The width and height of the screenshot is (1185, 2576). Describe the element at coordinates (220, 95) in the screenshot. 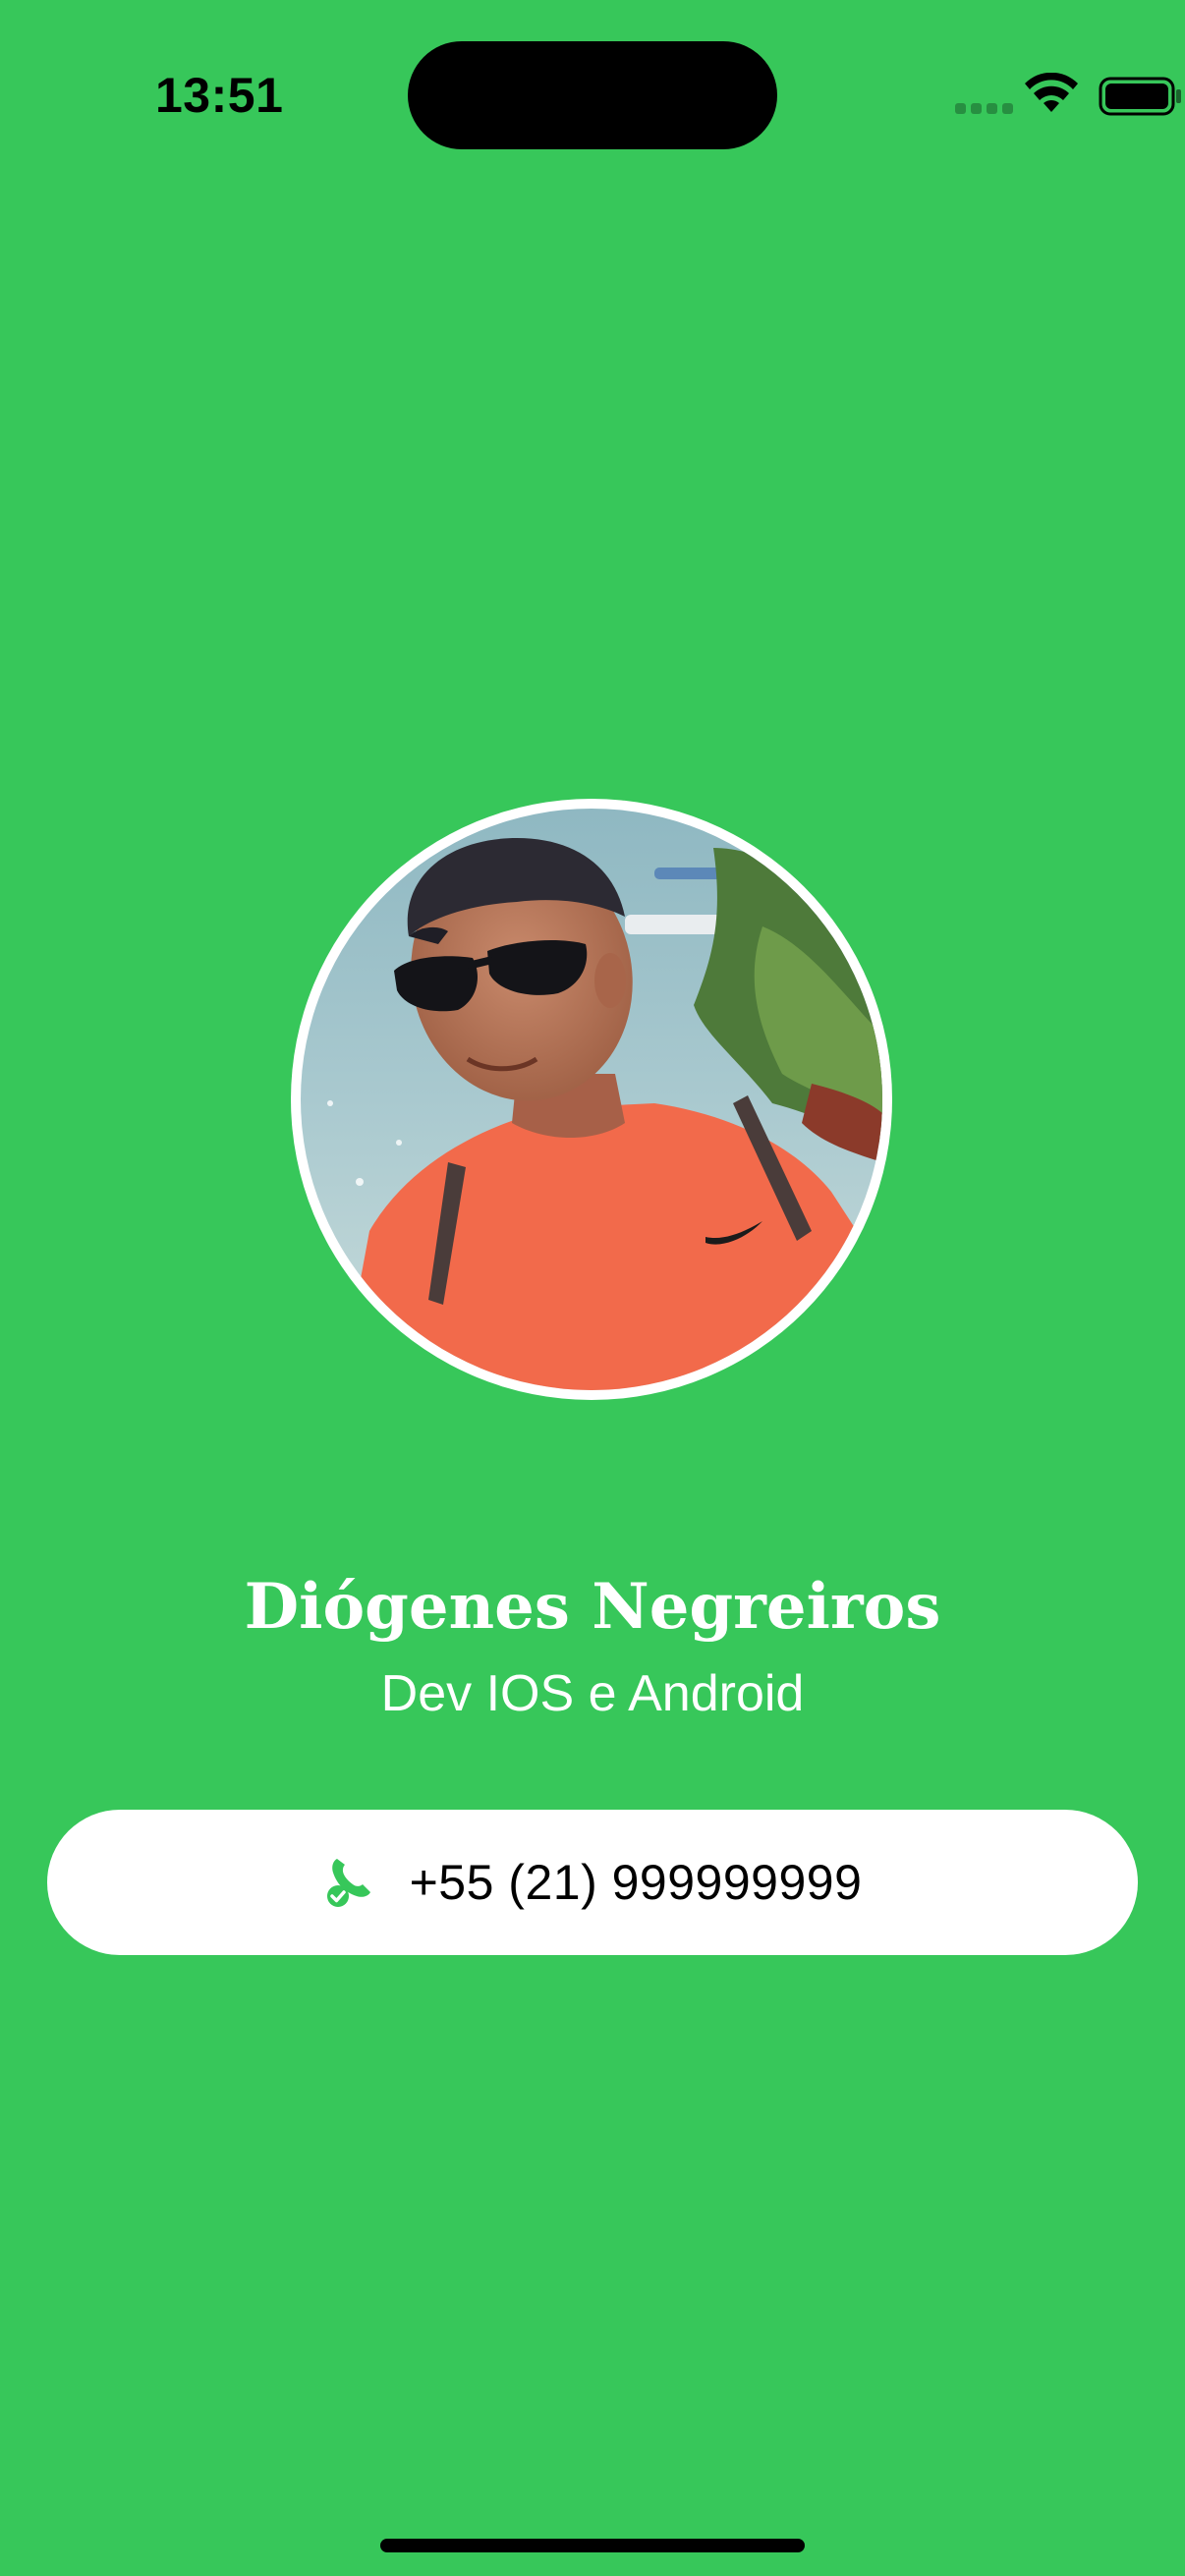

I see `status-time: 13:51` at that location.